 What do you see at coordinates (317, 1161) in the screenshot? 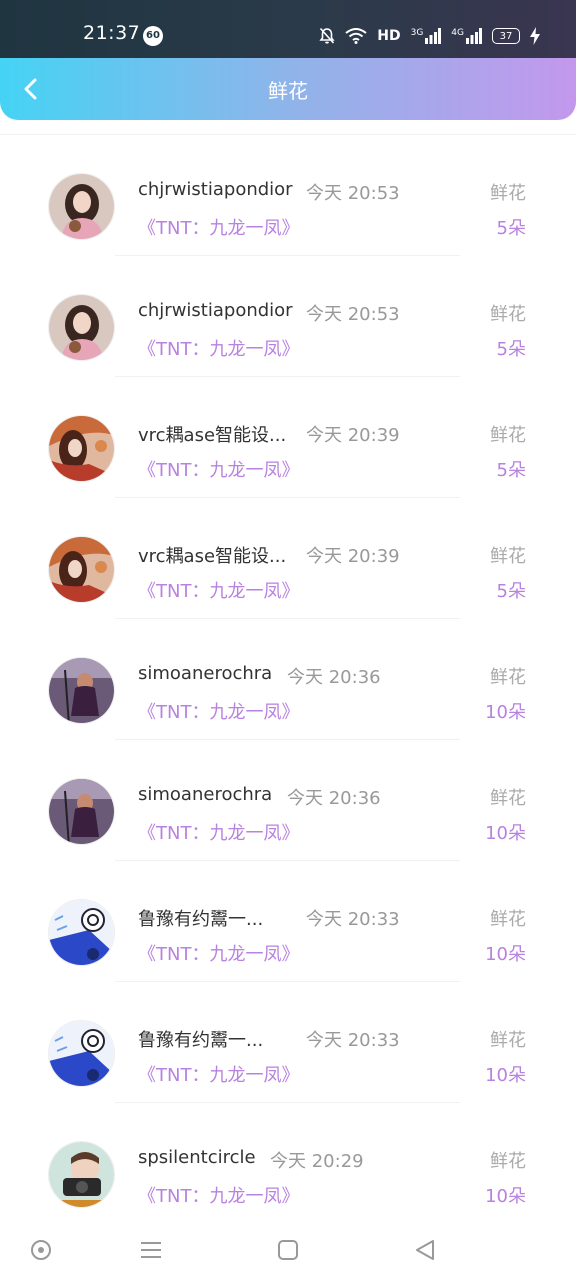
I see `record-time: 今天 20:29` at bounding box center [317, 1161].